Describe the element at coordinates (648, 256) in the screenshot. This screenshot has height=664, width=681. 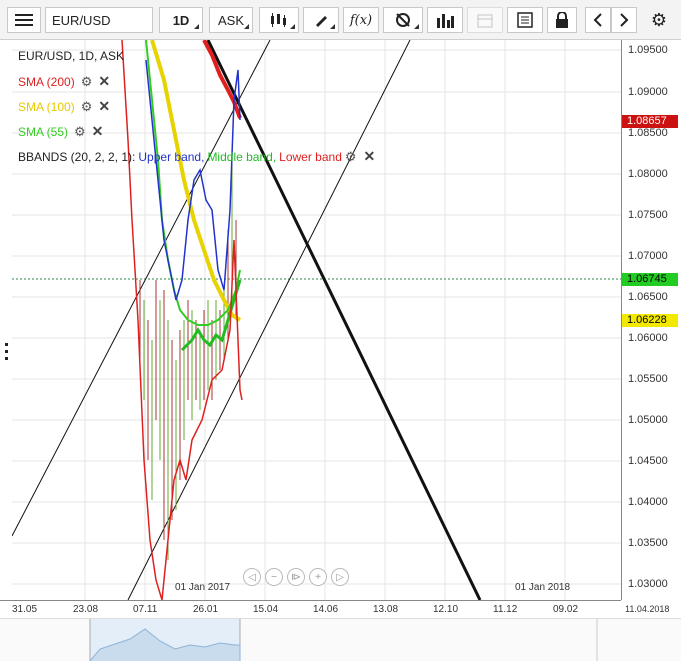
I see `price-label: 1.07000` at that location.